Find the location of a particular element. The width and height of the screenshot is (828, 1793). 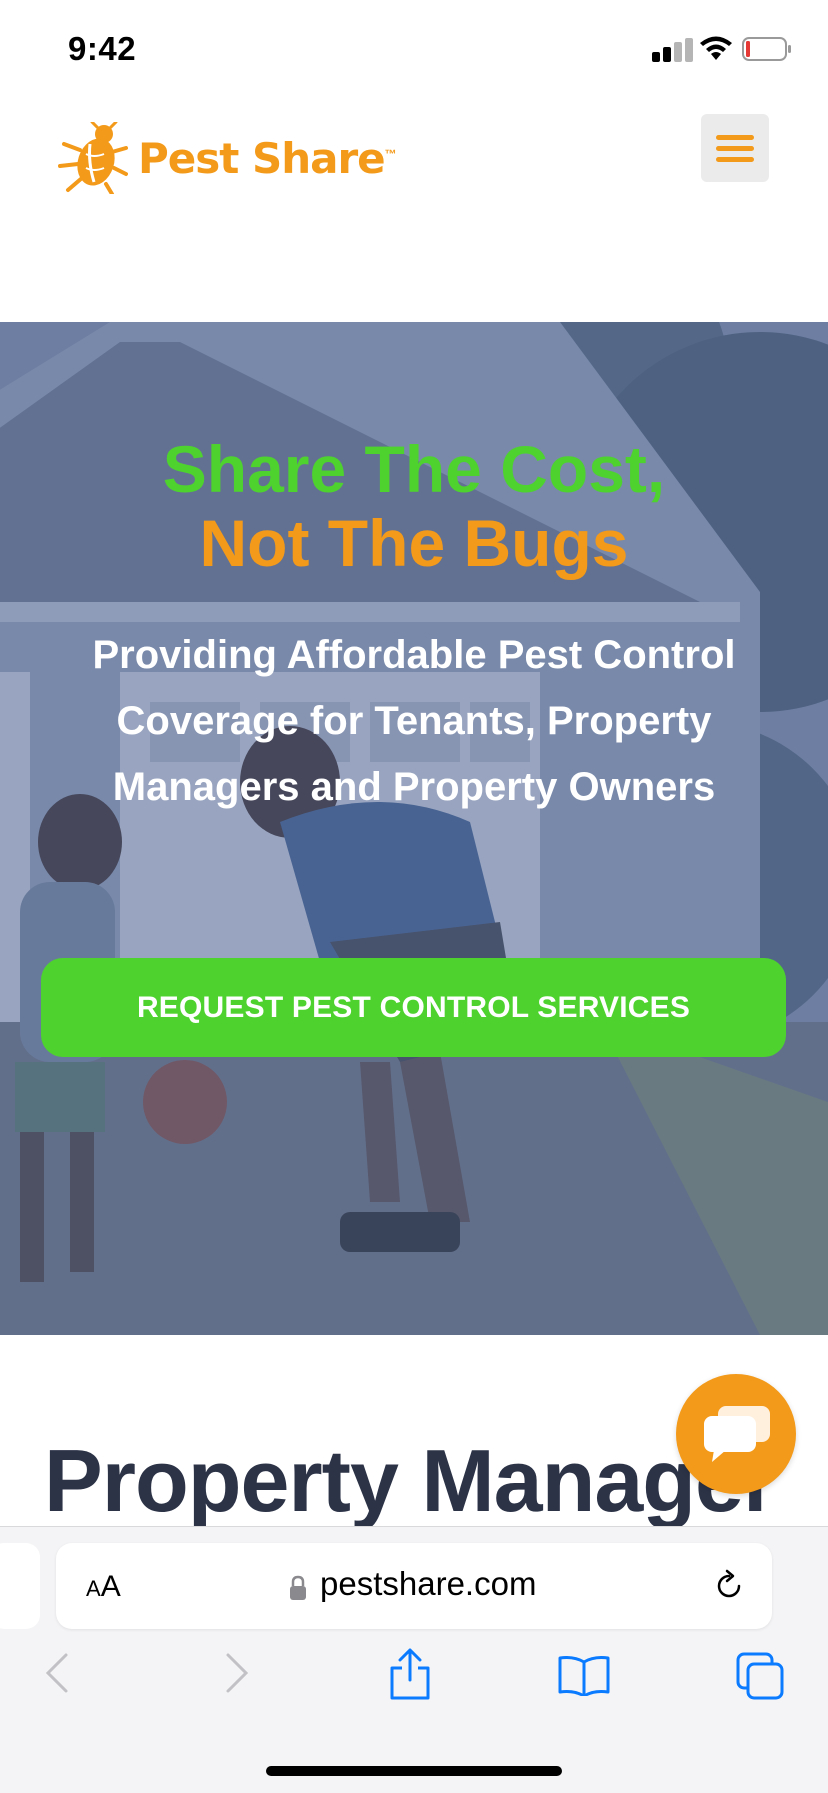

status-time: 9:42 is located at coordinates (102, 48).